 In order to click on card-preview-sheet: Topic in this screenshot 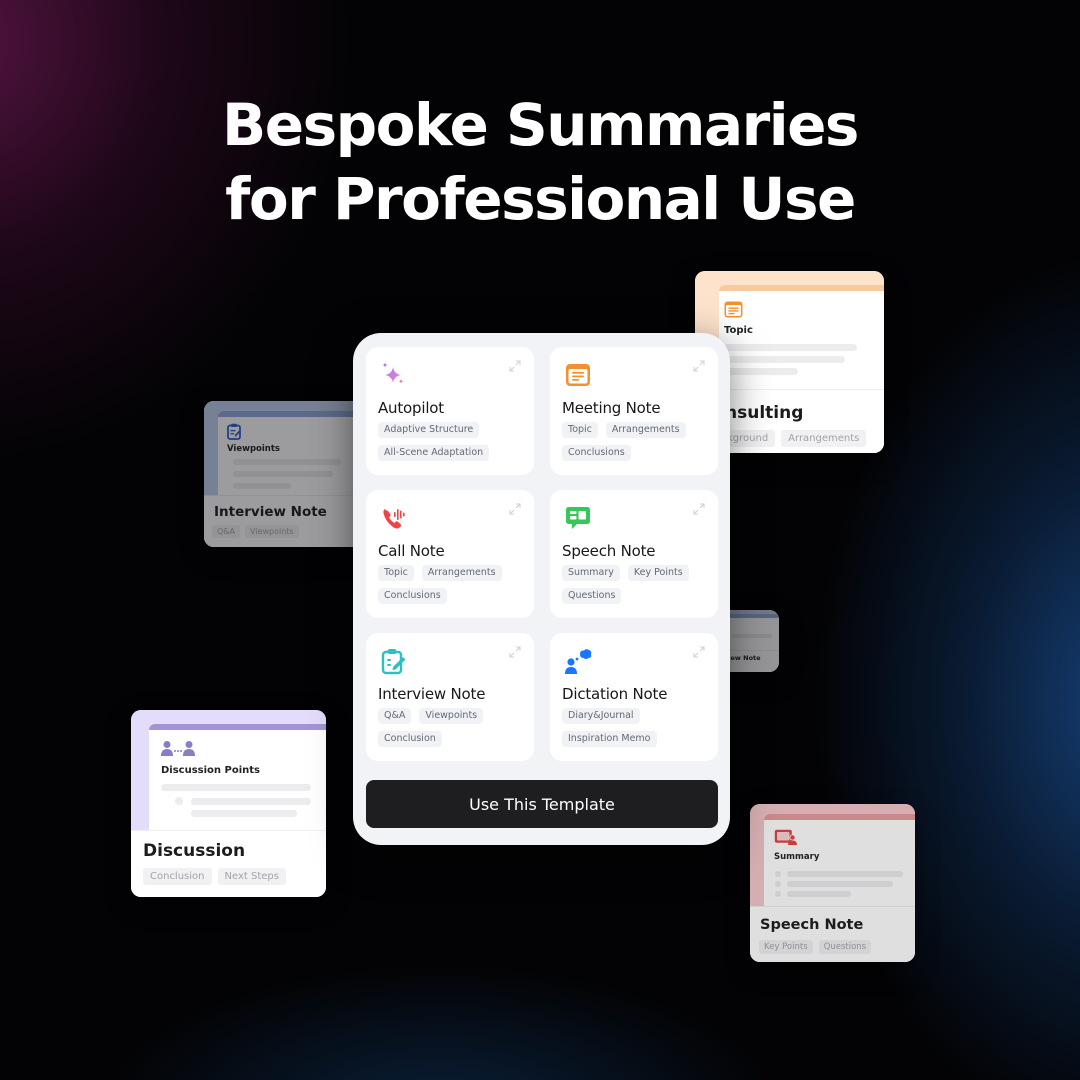, I will do `click(801, 338)`.